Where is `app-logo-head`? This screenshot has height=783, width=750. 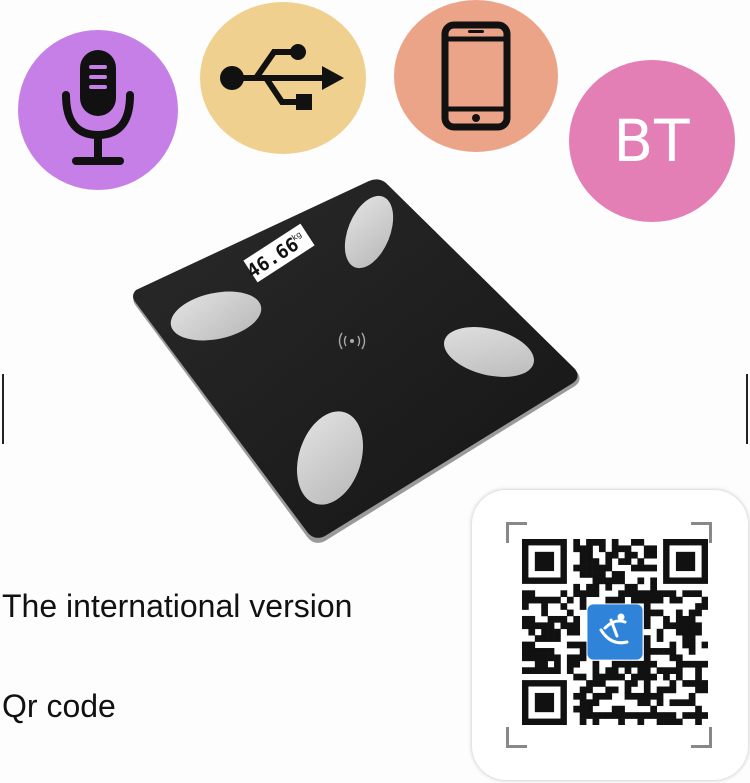 app-logo-head is located at coordinates (621, 617).